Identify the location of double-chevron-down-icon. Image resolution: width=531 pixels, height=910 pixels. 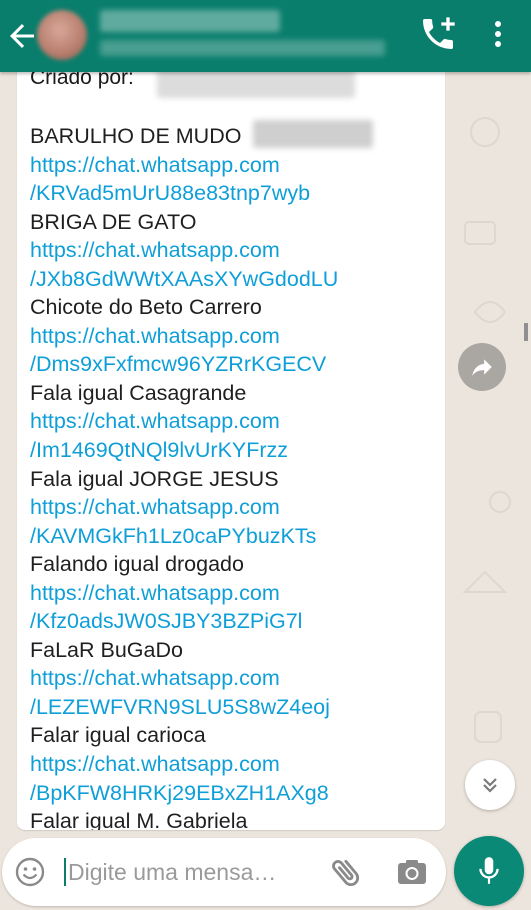
(490, 785).